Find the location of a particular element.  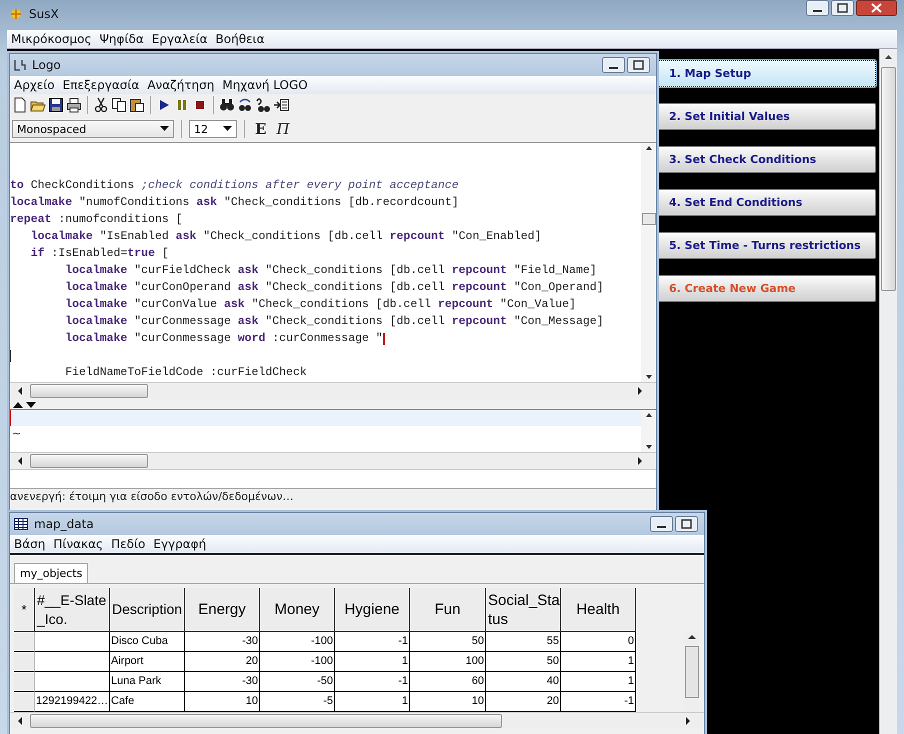

find-question-icon is located at coordinates (263, 105).